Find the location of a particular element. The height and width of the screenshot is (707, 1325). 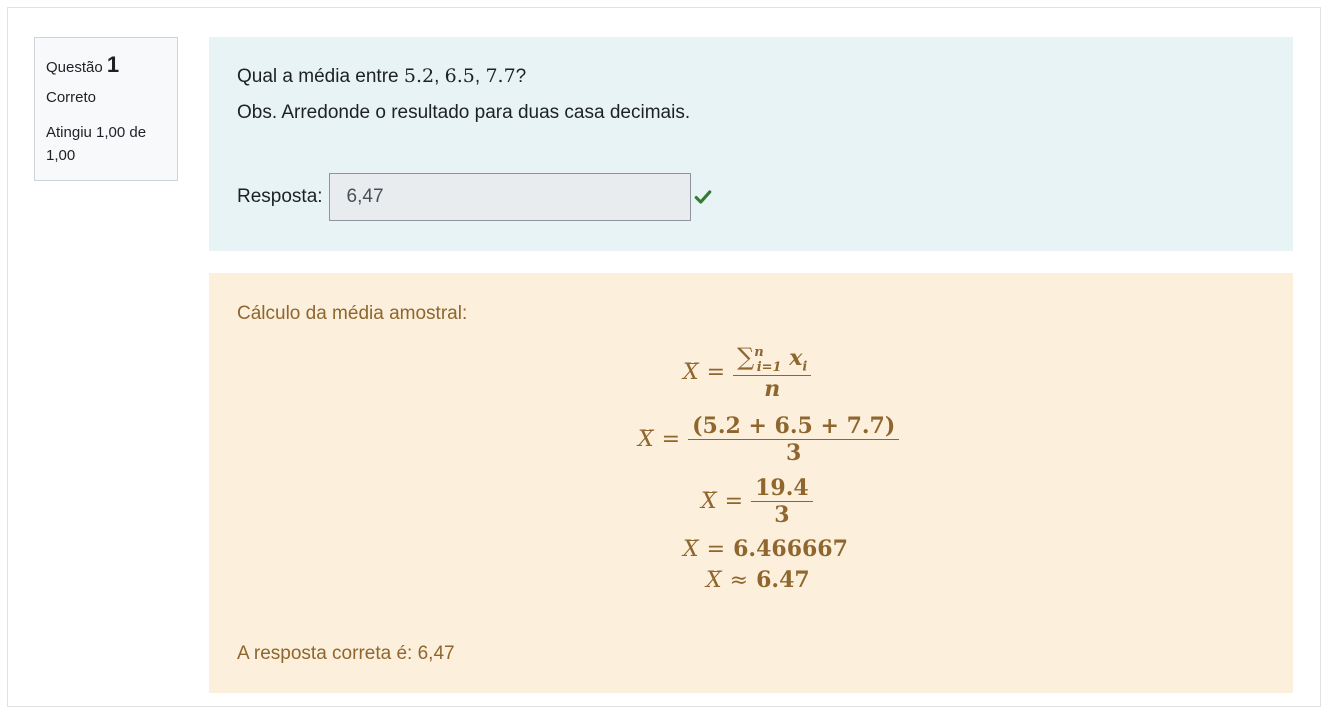

equation-1: X = ∑ni=1 xi n is located at coordinates (747, 373).